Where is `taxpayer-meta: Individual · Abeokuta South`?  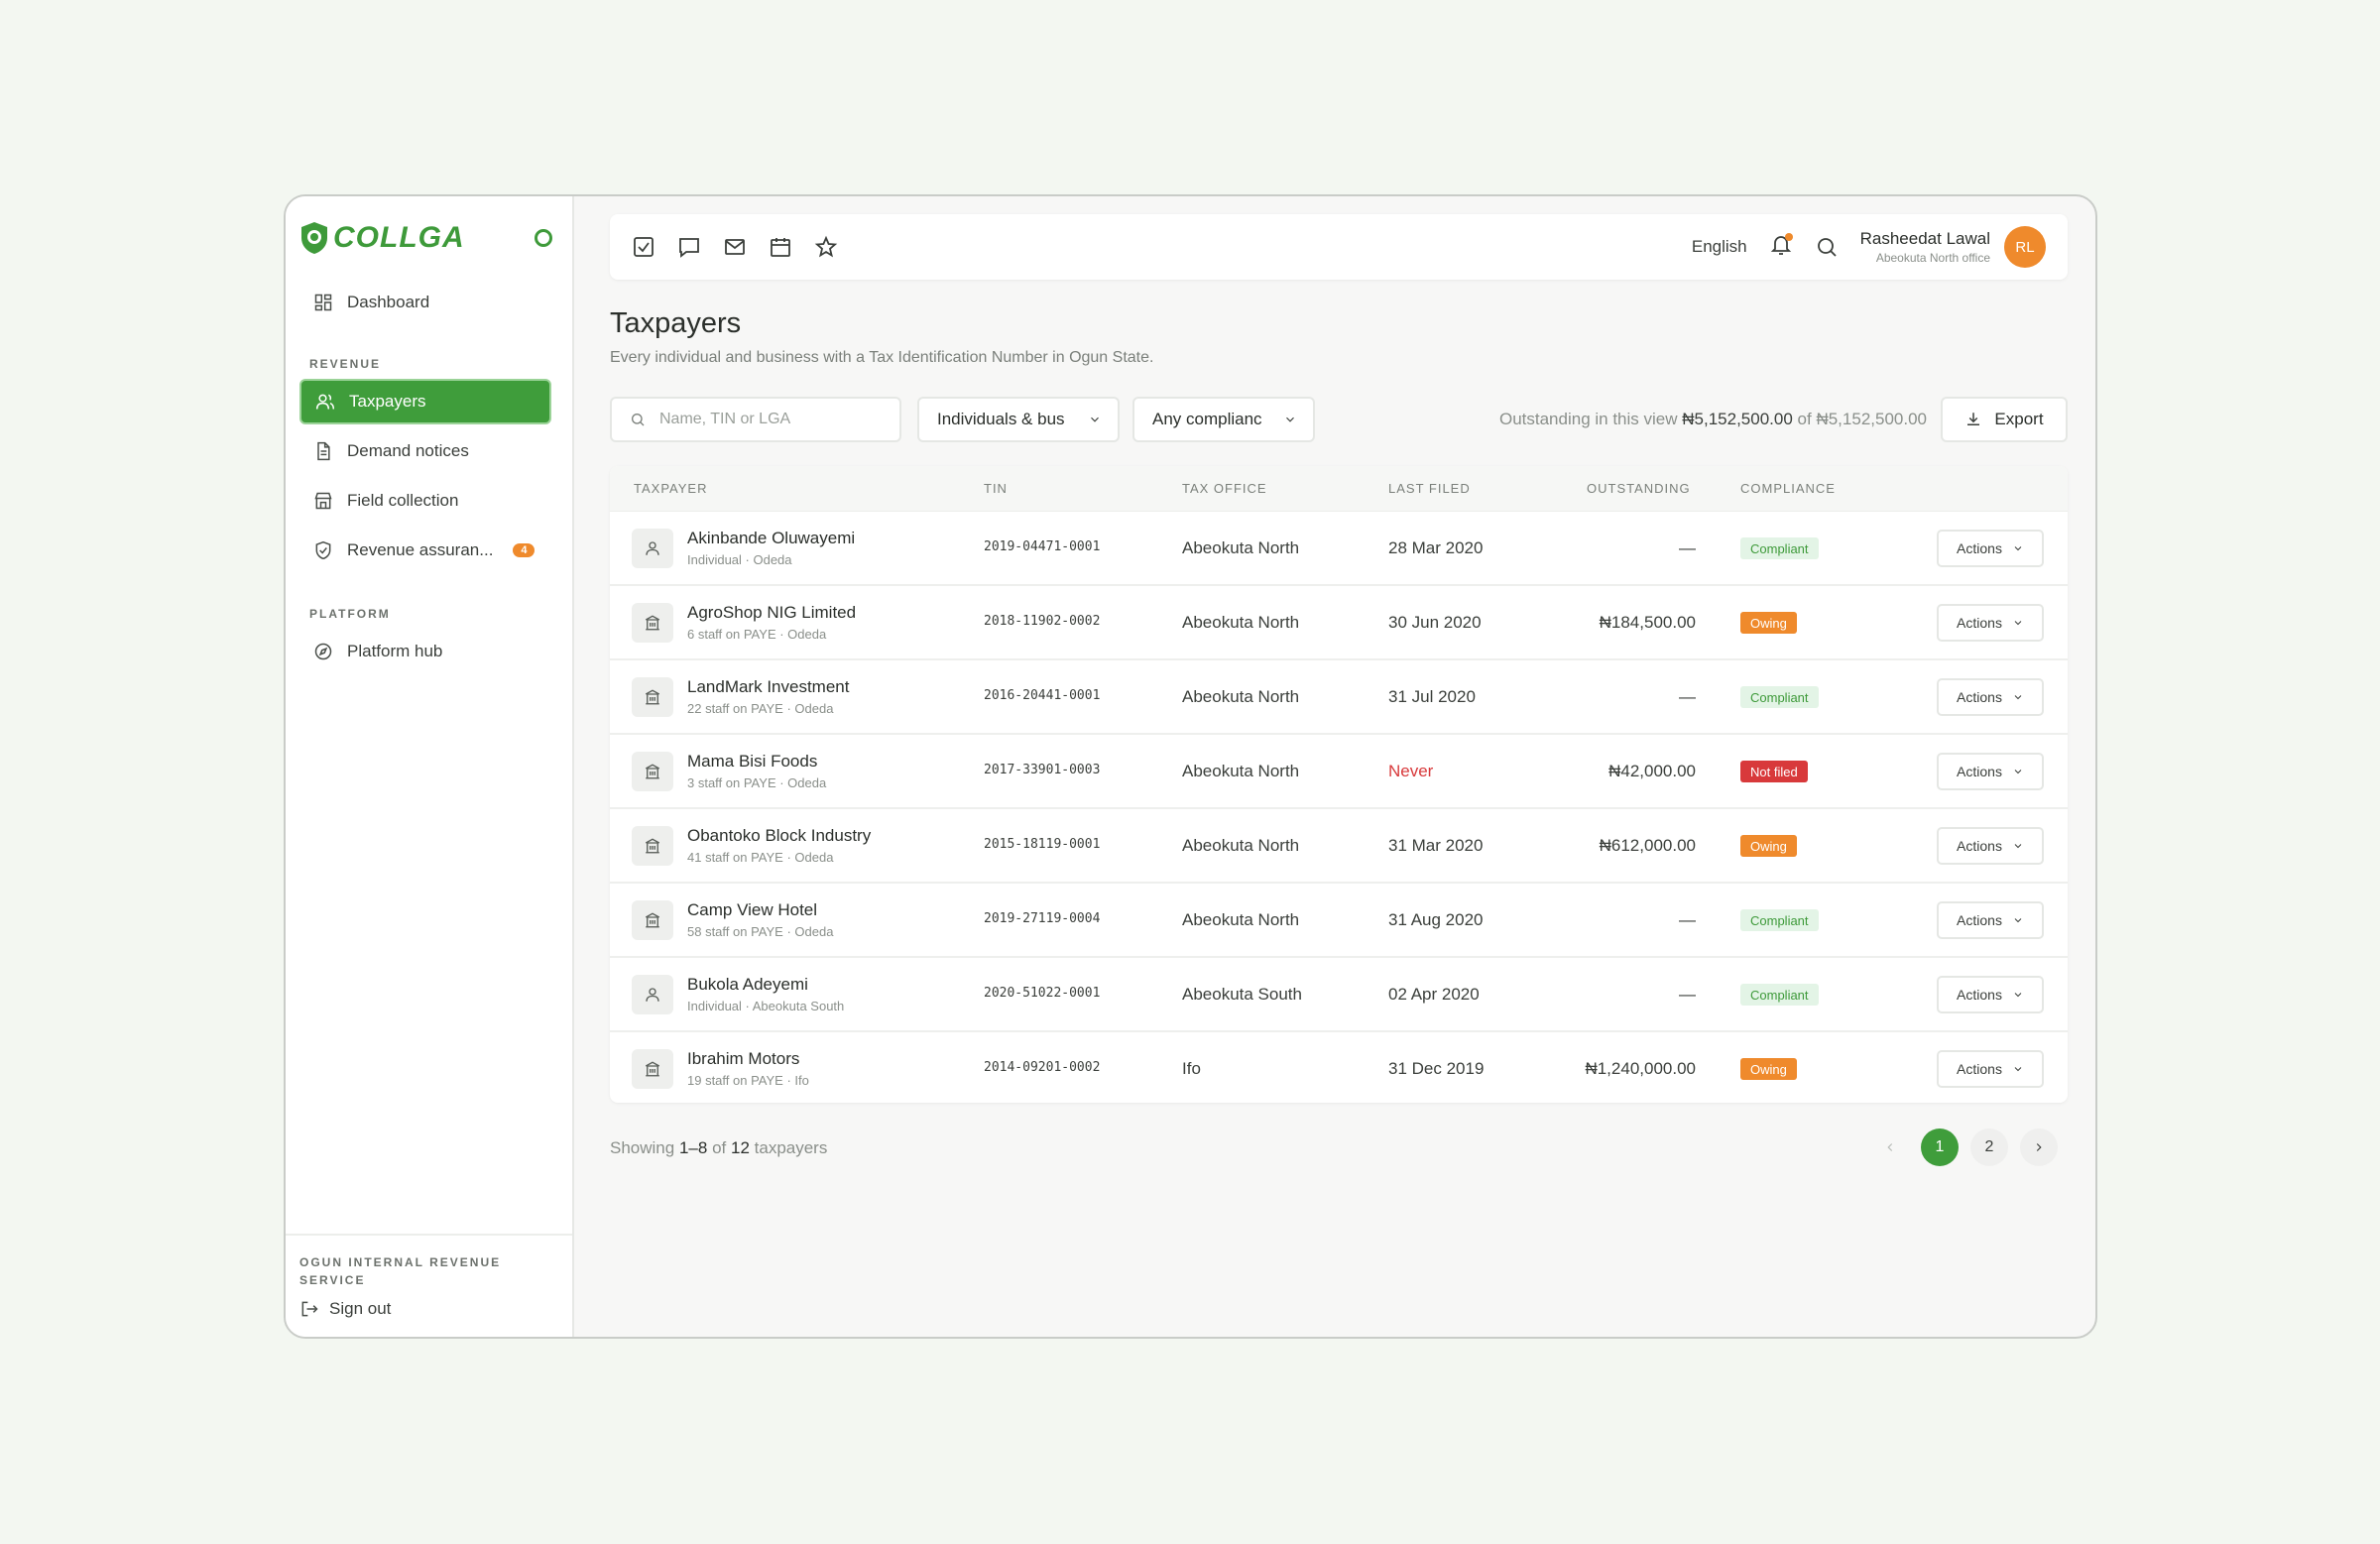 taxpayer-meta: Individual · Abeokuta South is located at coordinates (766, 1006).